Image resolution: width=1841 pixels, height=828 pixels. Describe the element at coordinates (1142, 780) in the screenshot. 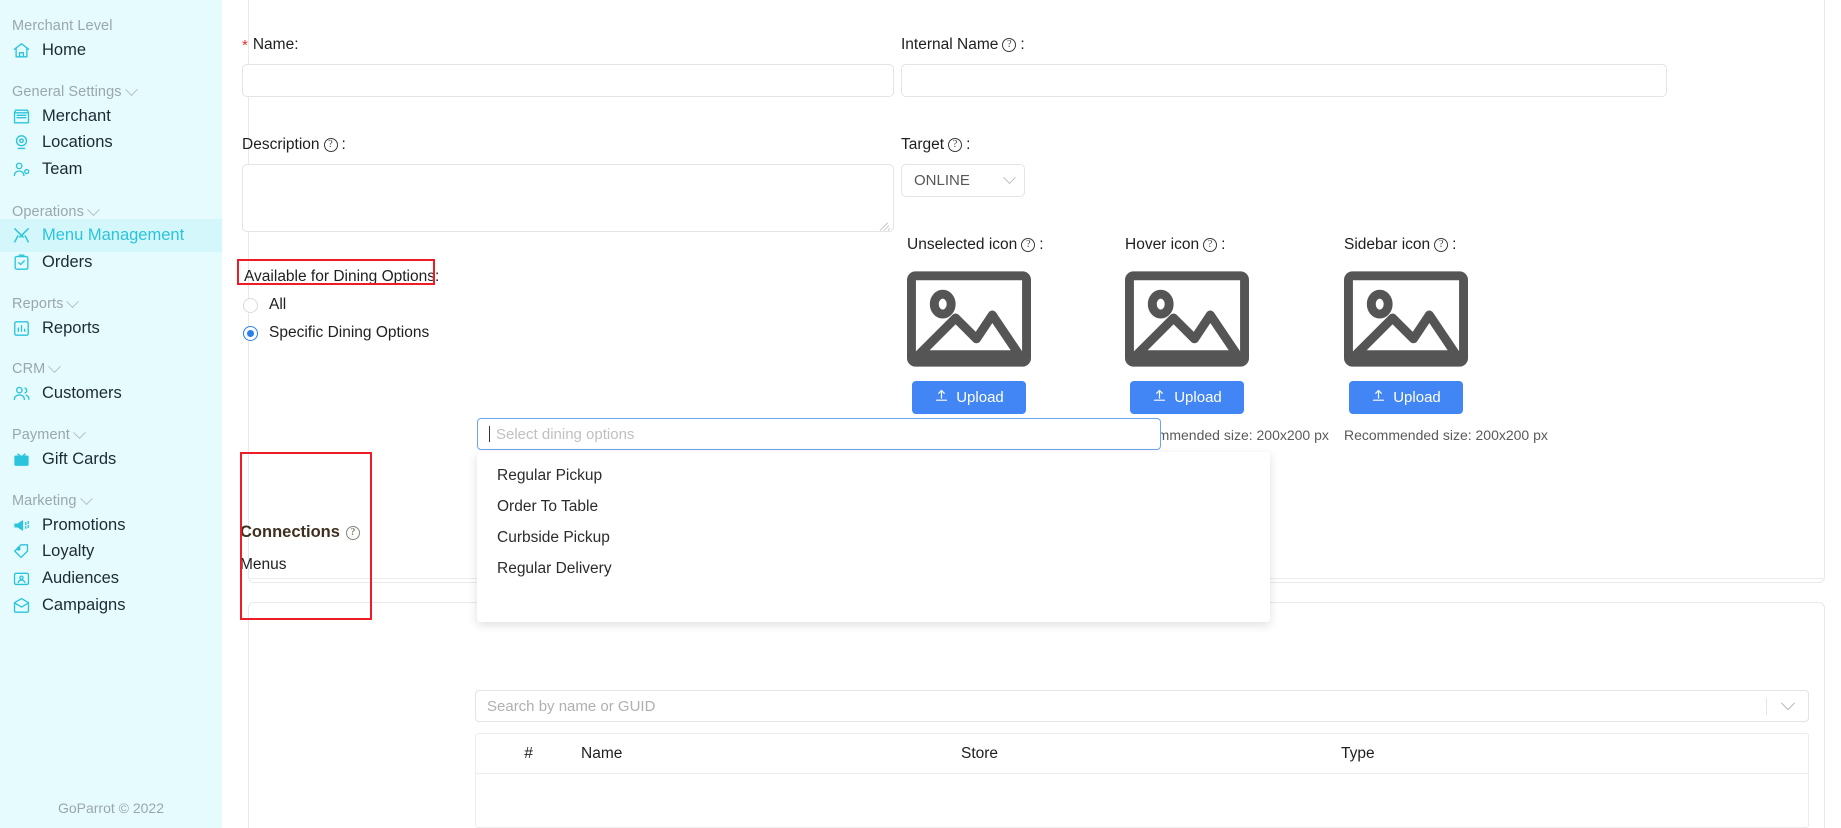

I see `menus-table: # Name Store Type` at that location.